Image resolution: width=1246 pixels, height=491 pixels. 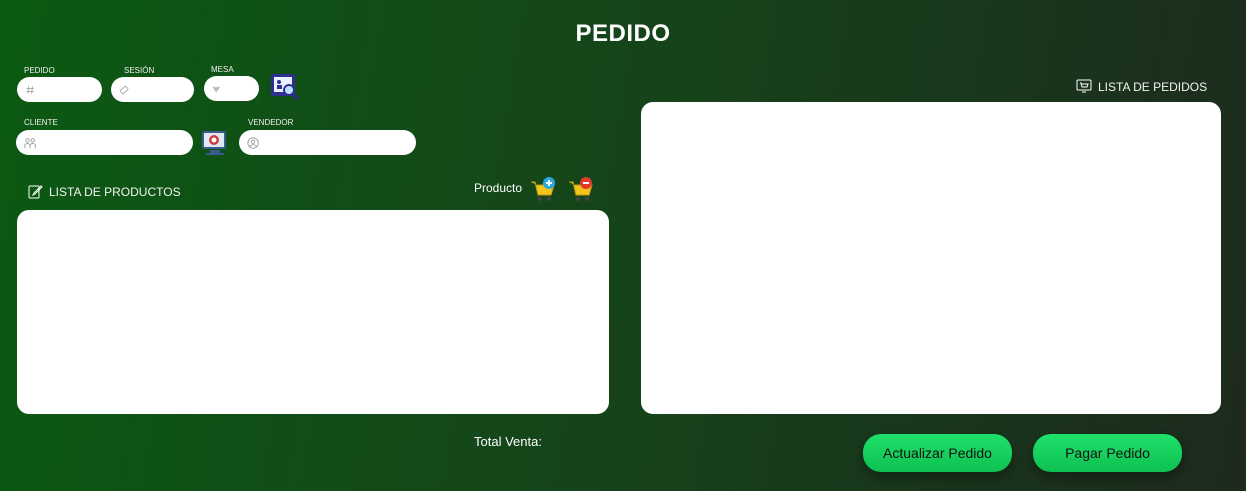 What do you see at coordinates (216, 89) in the screenshot?
I see `table-icon` at bounding box center [216, 89].